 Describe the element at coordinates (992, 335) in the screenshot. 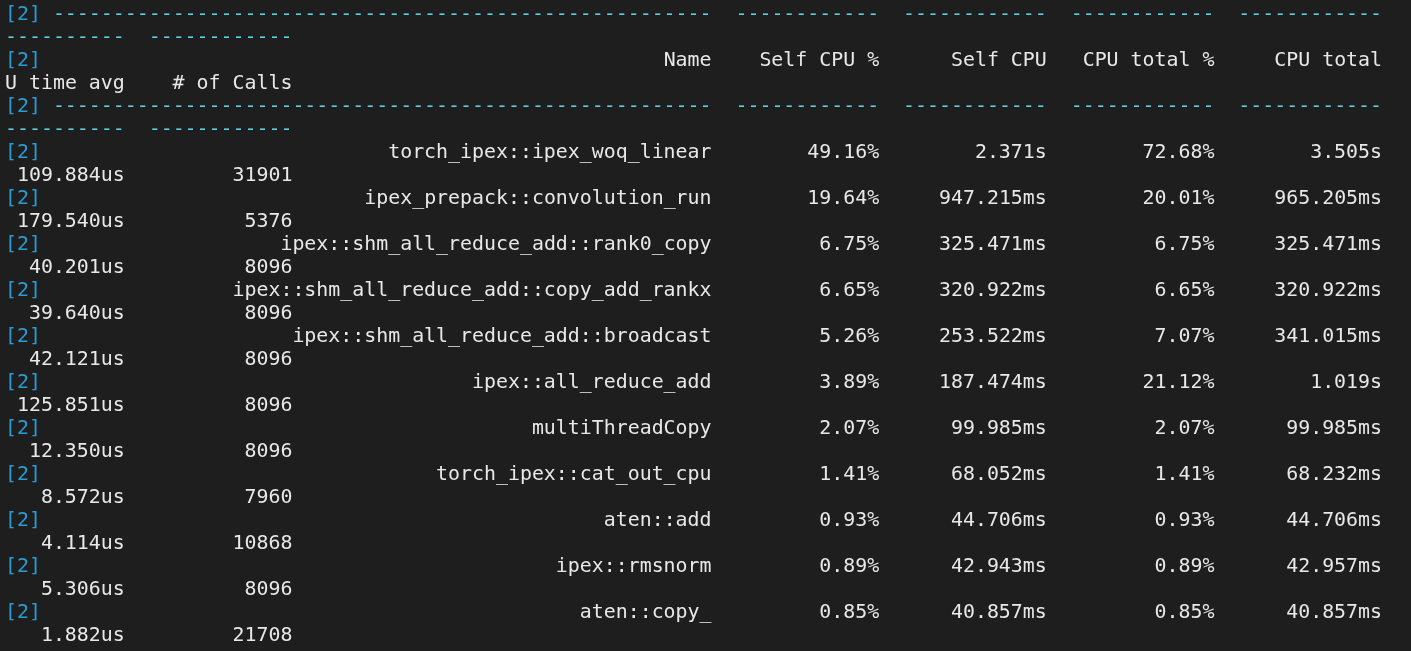

I see `table-cell-text: 253.522ms` at that location.